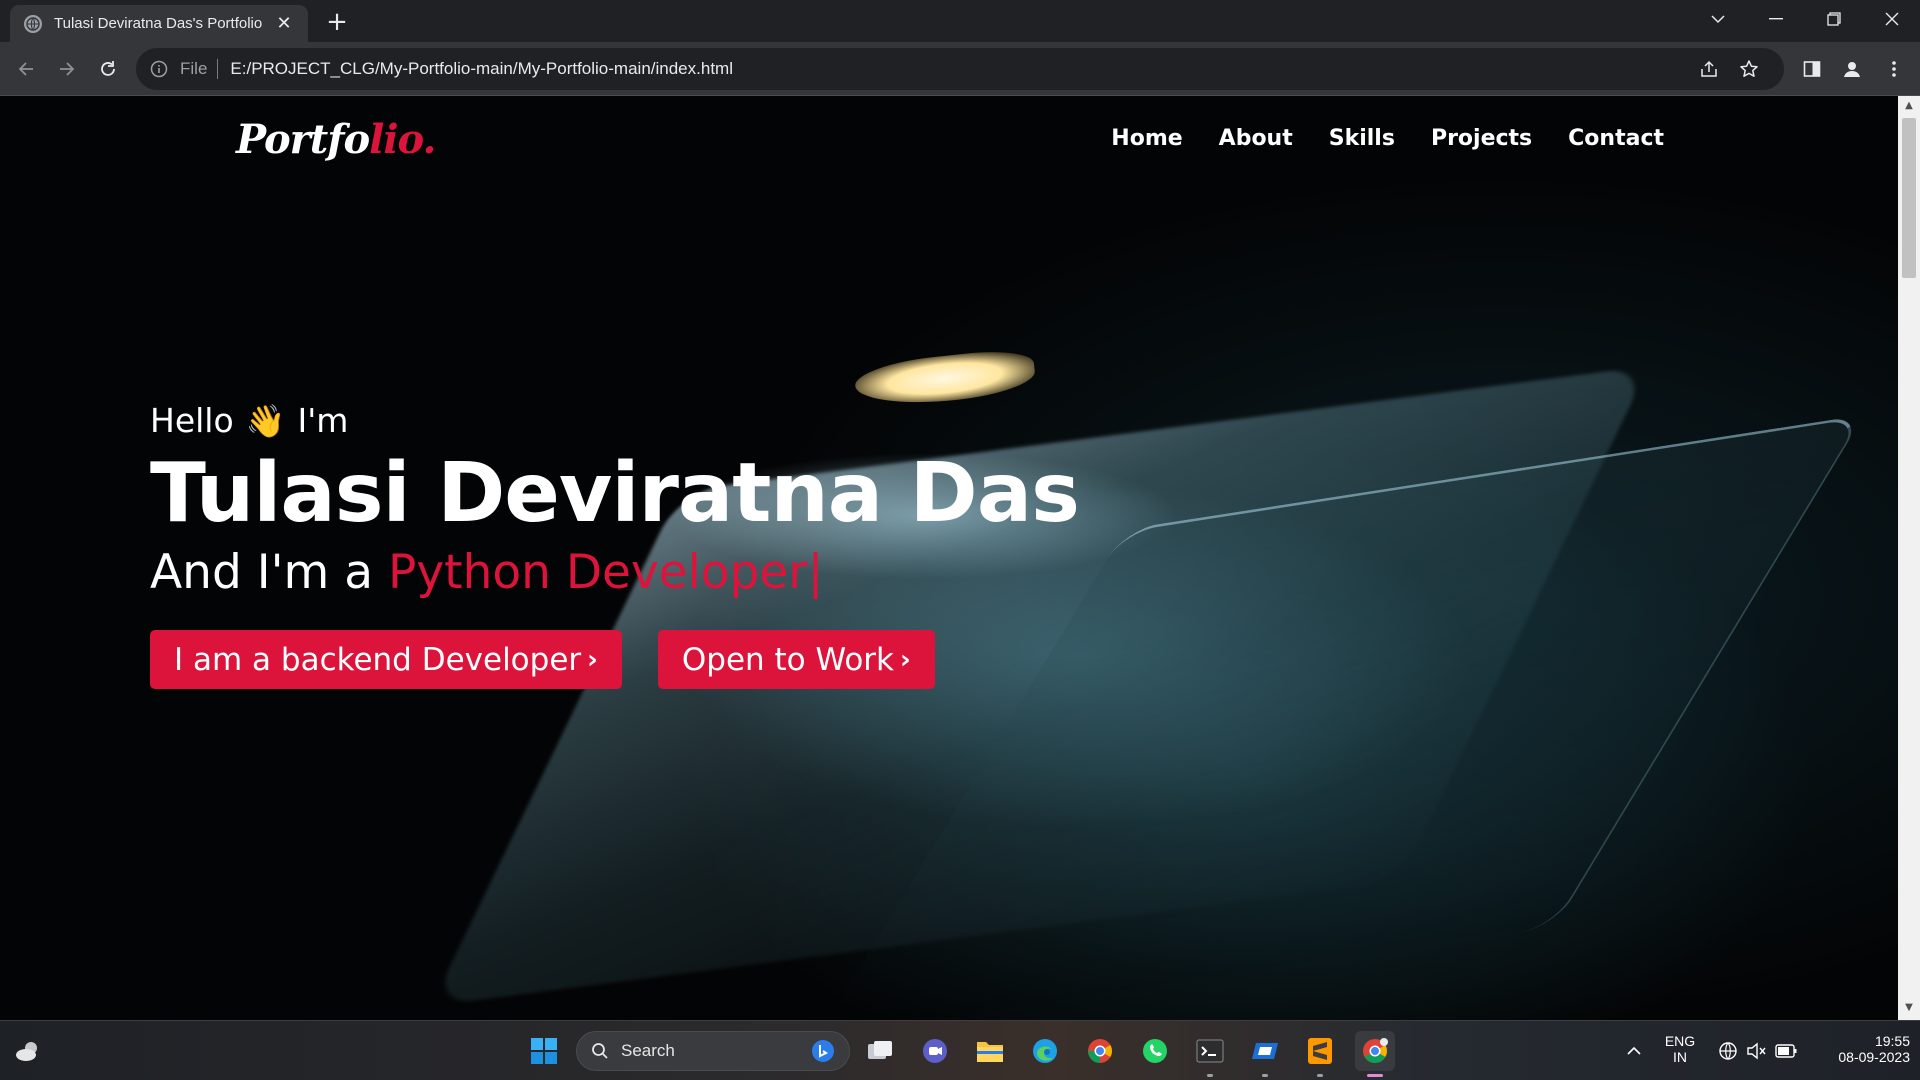  Describe the element at coordinates (192, 420) in the screenshot. I see `greeting-hello: Hello` at that location.